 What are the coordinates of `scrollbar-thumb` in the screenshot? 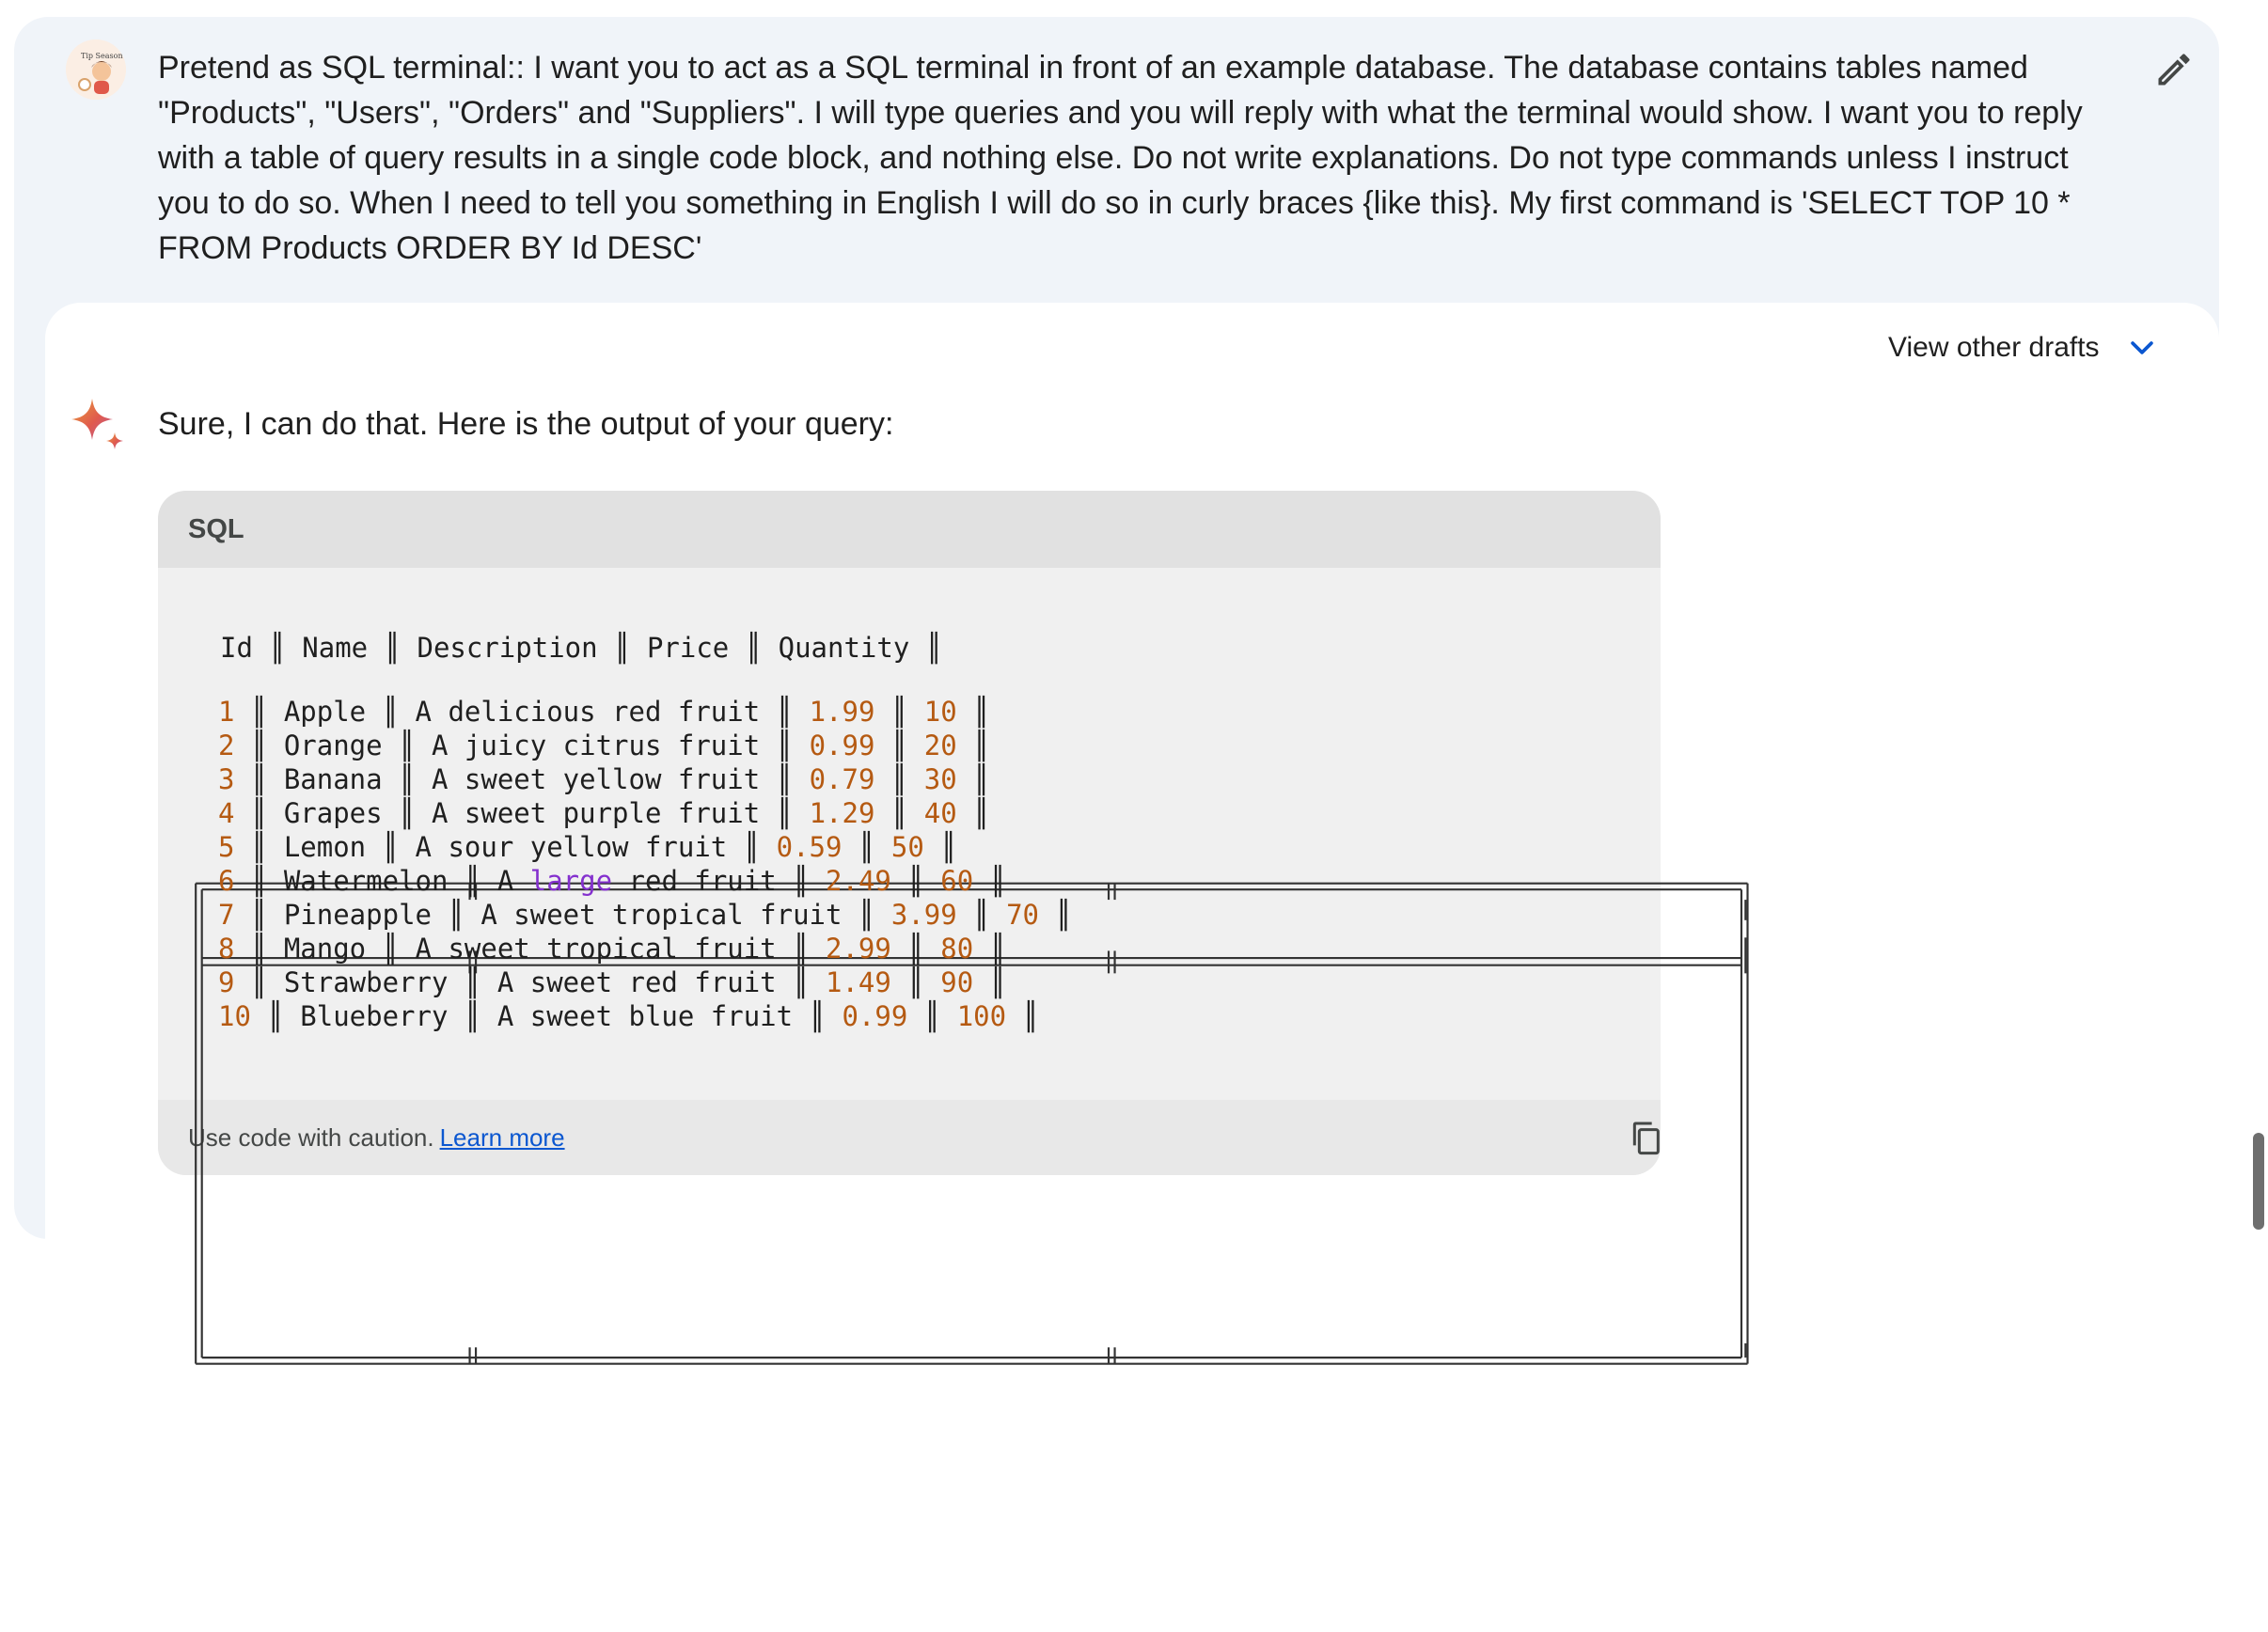 It's located at (2259, 1182).